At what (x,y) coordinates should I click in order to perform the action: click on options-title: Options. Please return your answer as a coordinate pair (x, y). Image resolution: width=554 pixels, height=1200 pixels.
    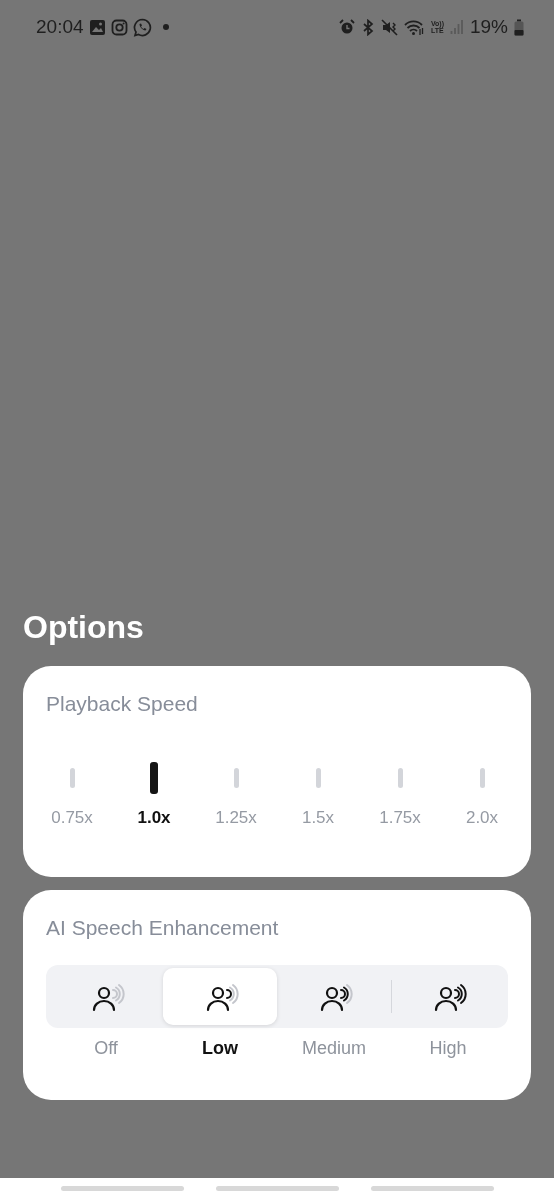
    Looking at the image, I should click on (83, 627).